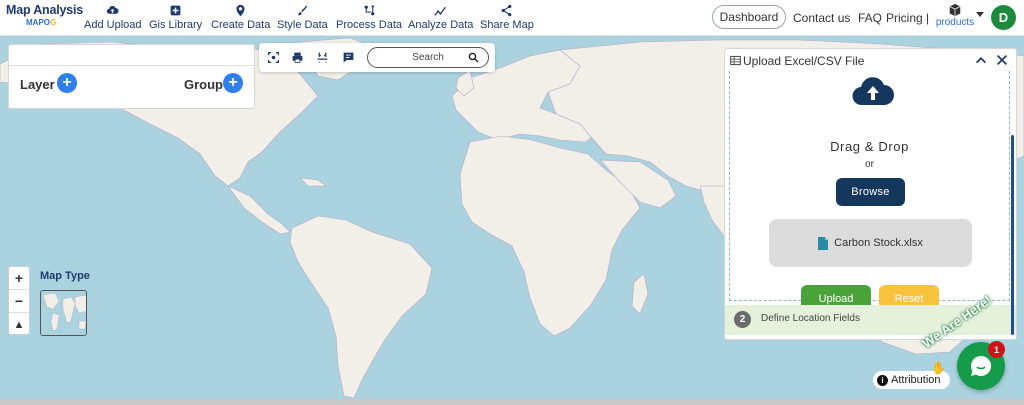 The image size is (1024, 405). I want to click on nav-style-data: Style Data, so click(302, 17).